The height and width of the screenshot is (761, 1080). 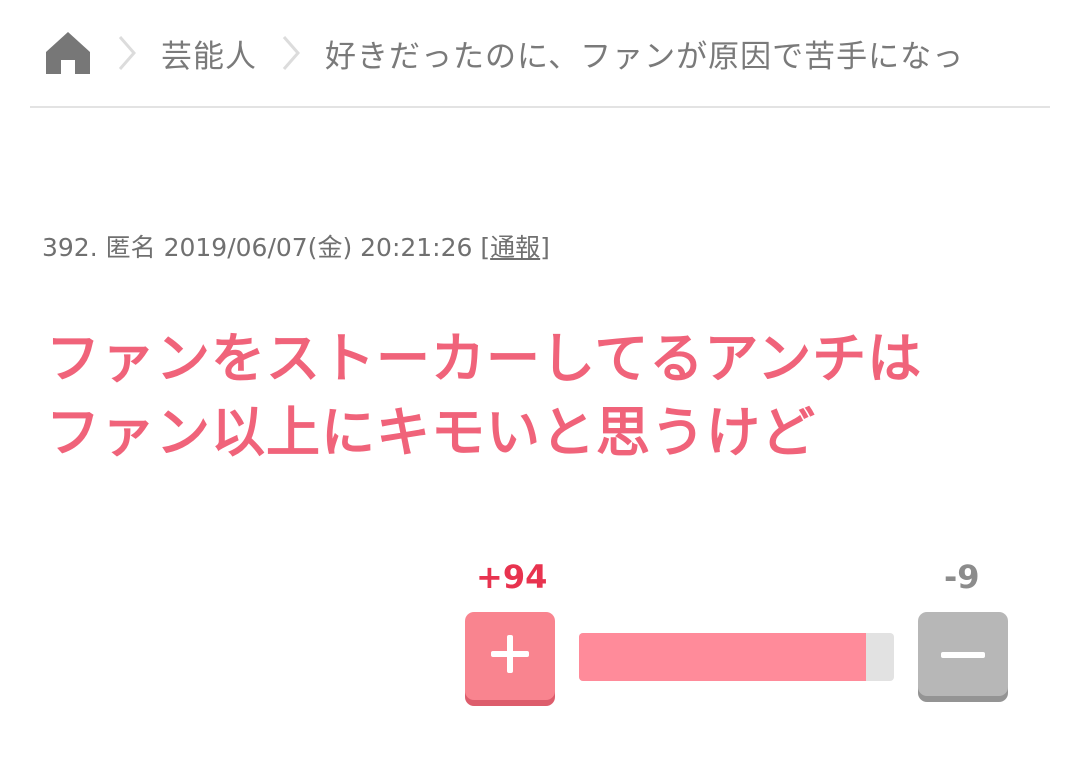 I want to click on minus-vote-button, so click(x=963, y=654).